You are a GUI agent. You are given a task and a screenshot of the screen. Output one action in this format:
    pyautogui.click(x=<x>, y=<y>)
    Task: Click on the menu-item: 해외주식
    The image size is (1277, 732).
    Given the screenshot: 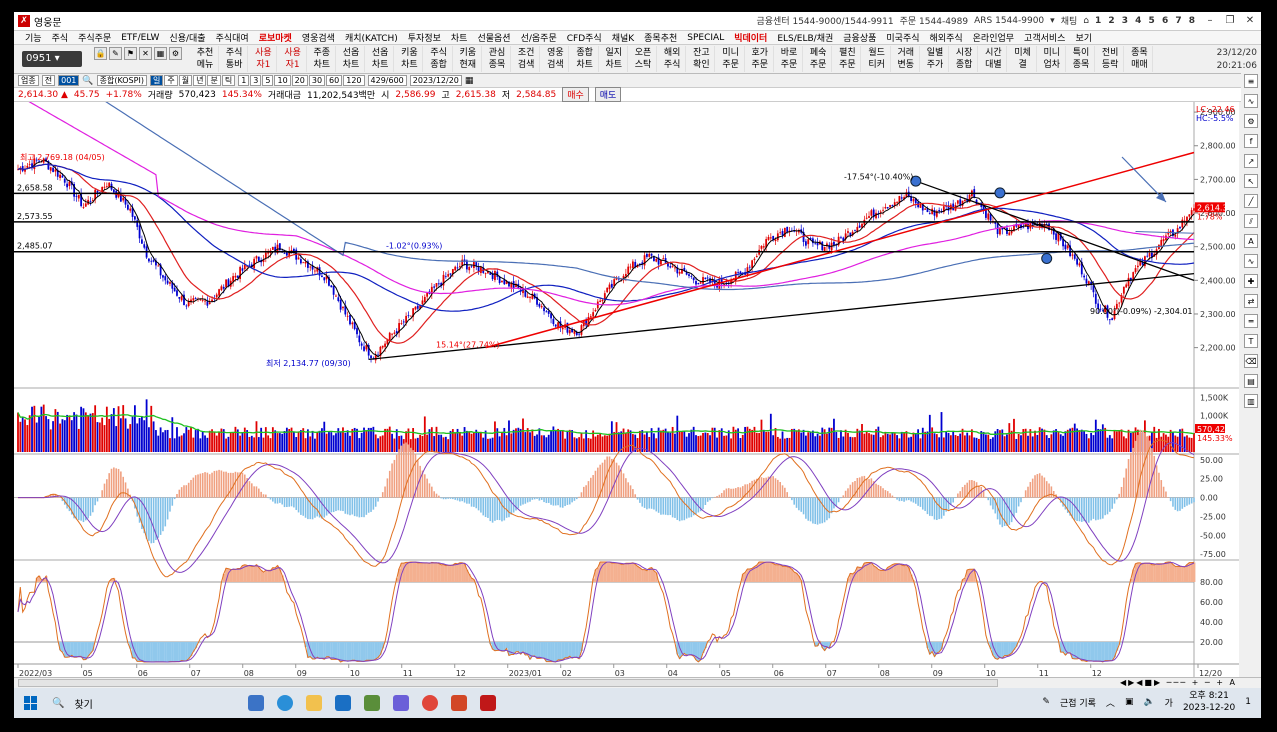 What is the action you would take?
    pyautogui.click(x=946, y=37)
    